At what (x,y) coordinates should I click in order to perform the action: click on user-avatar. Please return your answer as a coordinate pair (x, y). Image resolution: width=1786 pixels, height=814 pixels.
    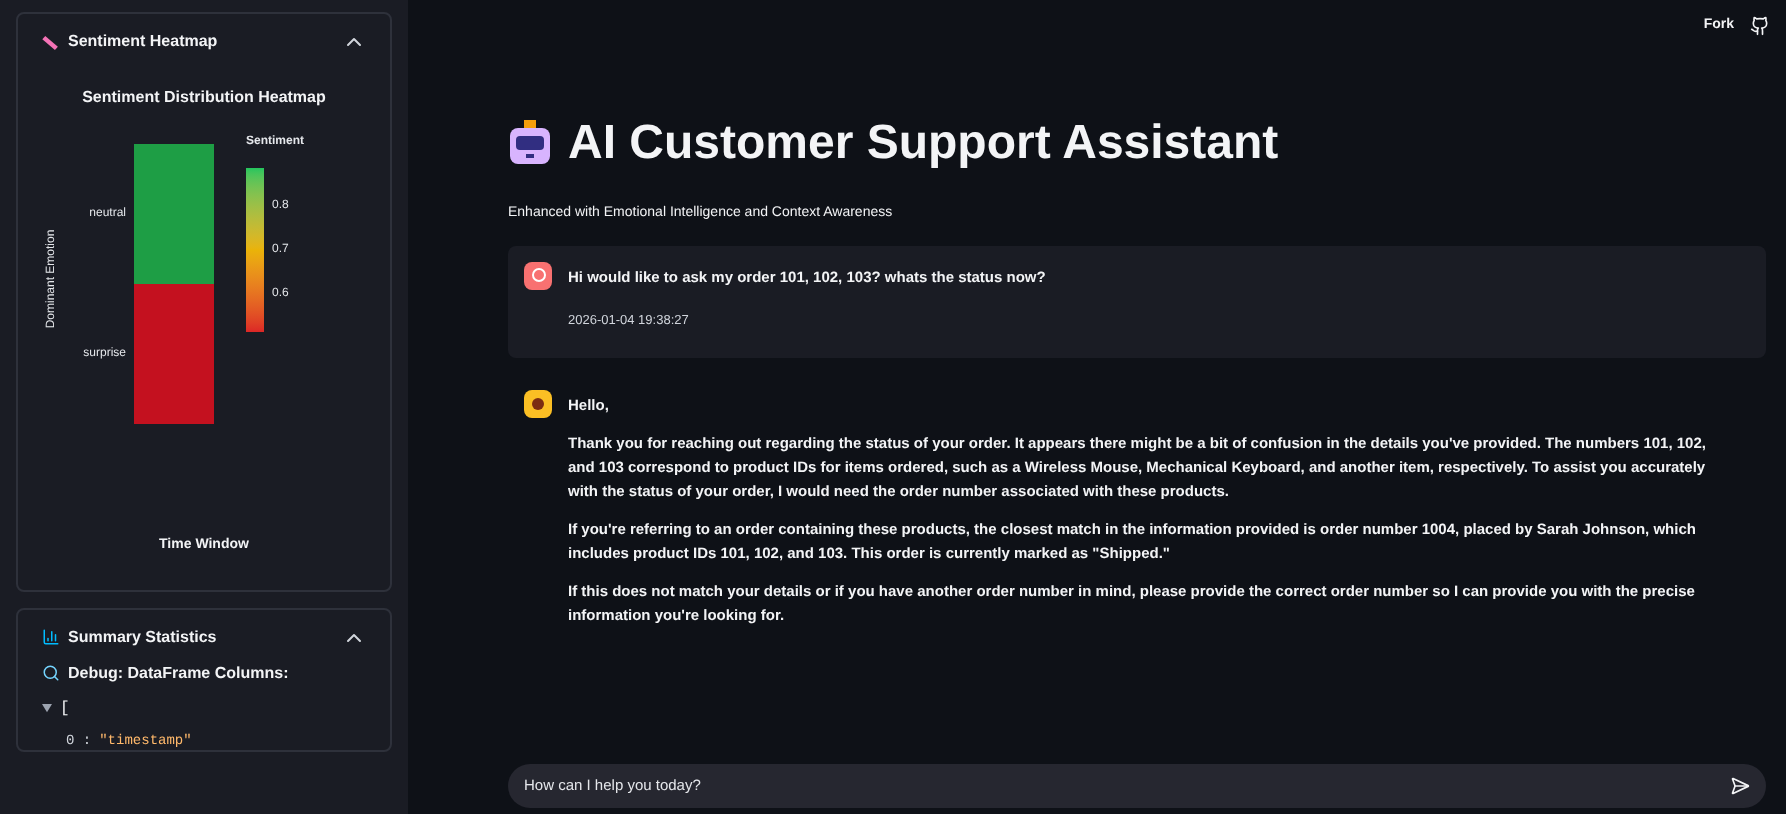
    Looking at the image, I should click on (538, 275).